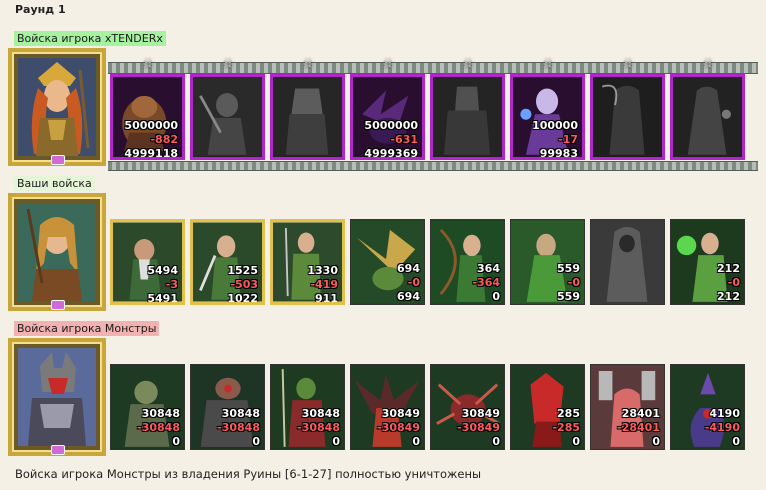 The image size is (766, 490). I want to click on unit-loss: -4190, so click(722, 427).